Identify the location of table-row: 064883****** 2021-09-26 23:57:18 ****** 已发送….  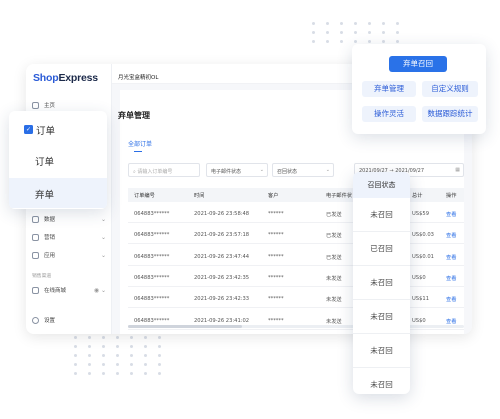
(296, 235).